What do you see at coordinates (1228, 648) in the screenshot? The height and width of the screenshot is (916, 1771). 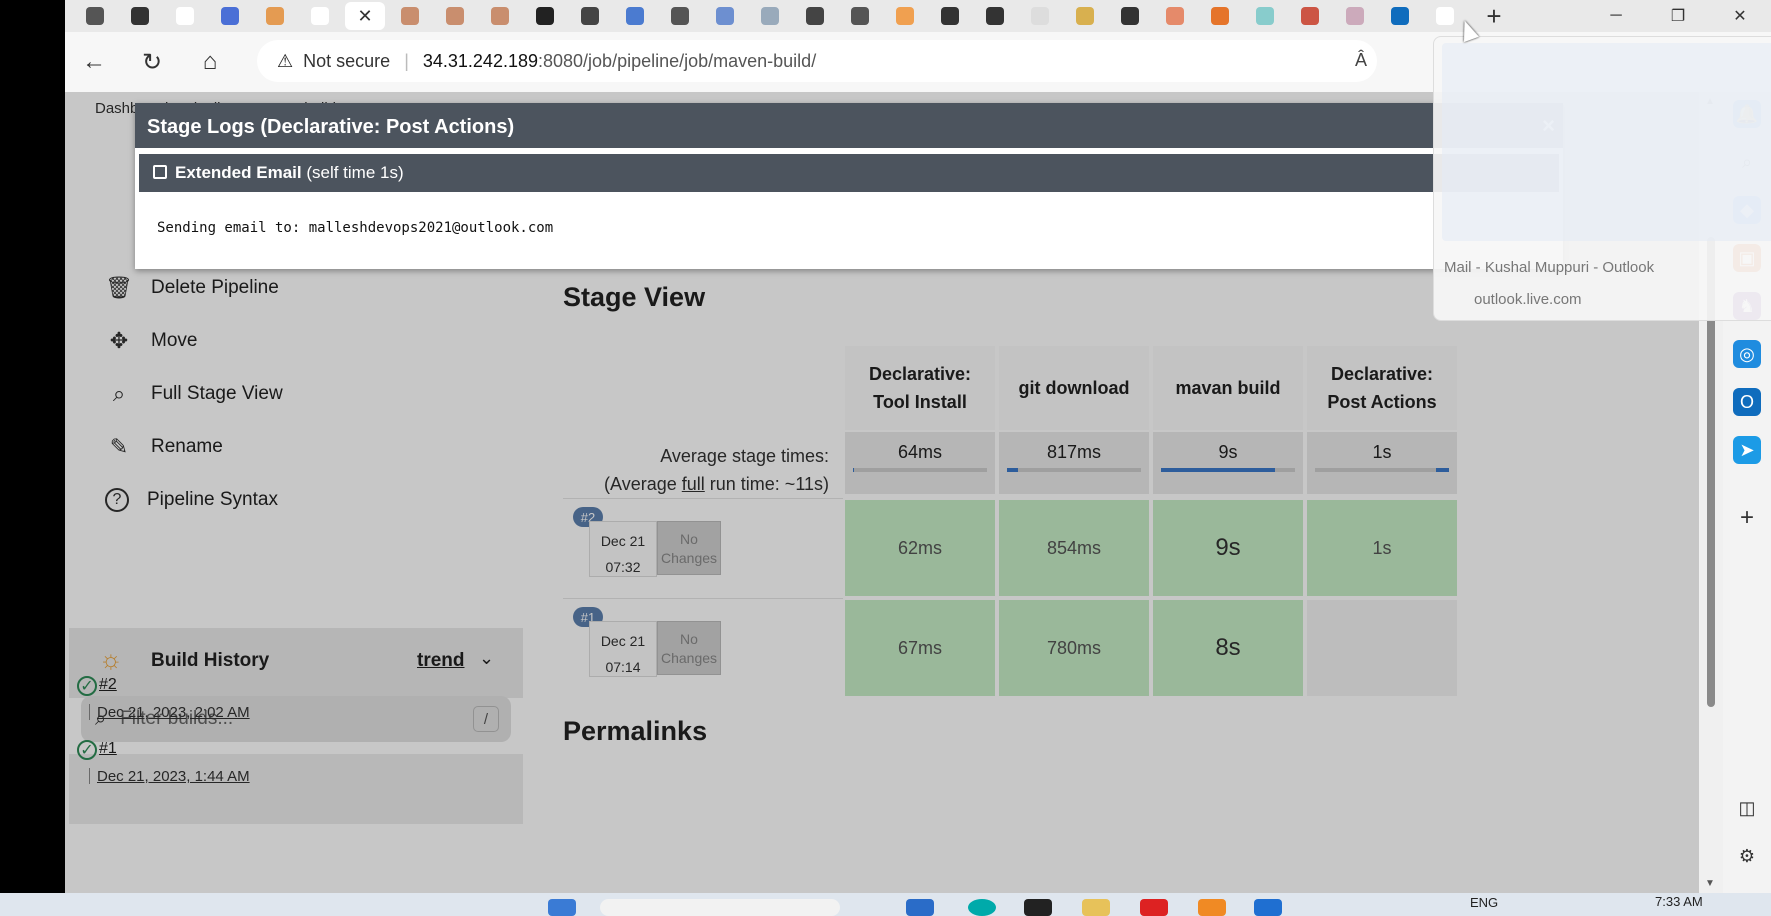 I see `stage-cell: 8s` at bounding box center [1228, 648].